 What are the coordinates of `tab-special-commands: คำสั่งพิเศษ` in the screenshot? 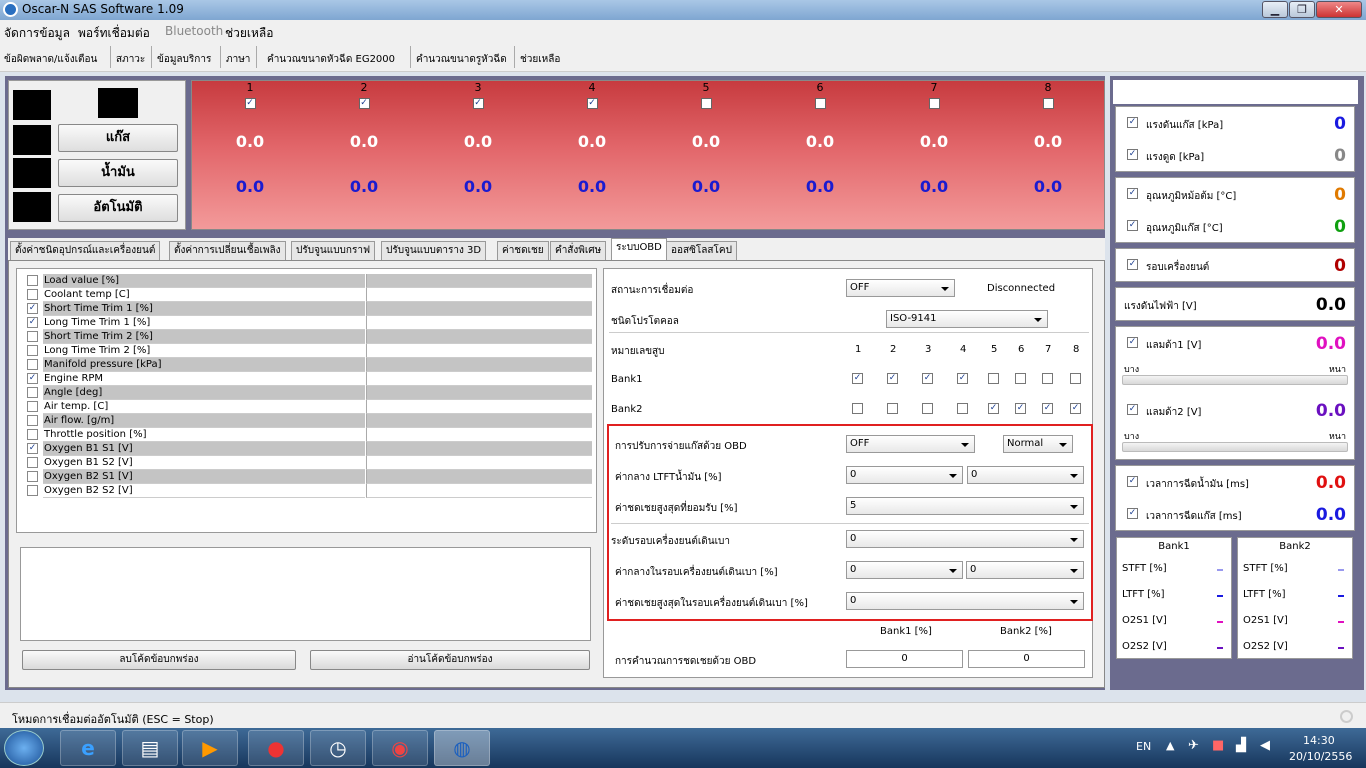 It's located at (578, 250).